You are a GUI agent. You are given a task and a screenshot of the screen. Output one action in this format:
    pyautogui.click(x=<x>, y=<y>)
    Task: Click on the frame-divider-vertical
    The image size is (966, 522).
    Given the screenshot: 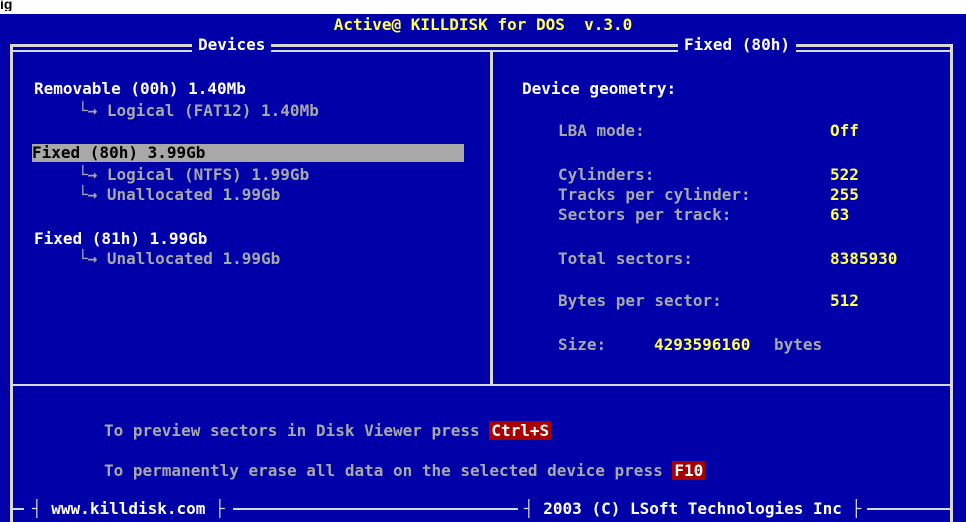 What is the action you would take?
    pyautogui.click(x=491, y=217)
    